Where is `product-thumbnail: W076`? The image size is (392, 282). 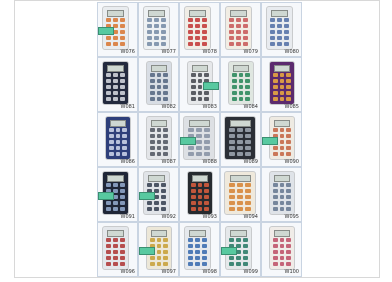 product-thumbnail: W076 is located at coordinates (117, 29).